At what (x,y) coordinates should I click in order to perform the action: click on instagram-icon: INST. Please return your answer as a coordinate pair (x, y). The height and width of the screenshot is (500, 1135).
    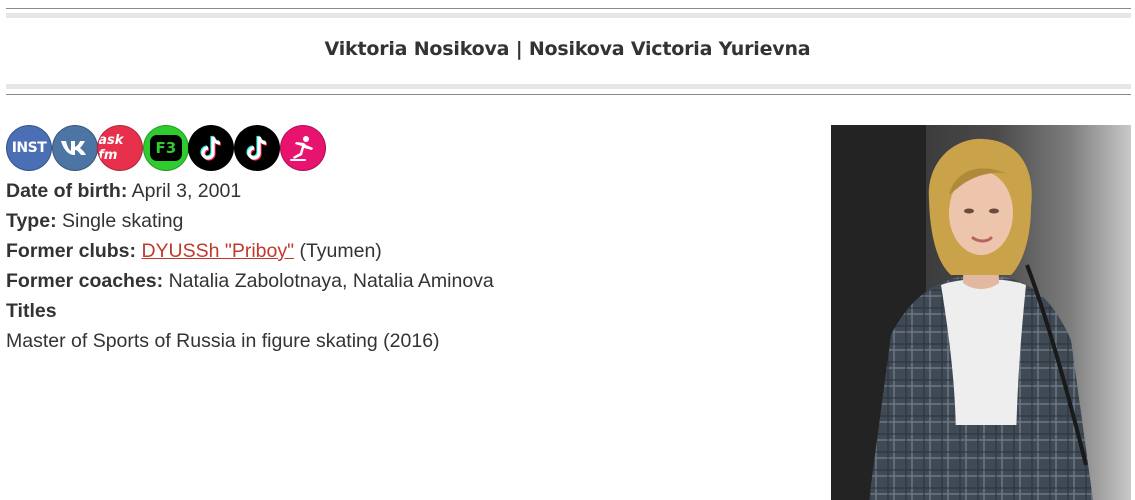
    Looking at the image, I should click on (29, 148).